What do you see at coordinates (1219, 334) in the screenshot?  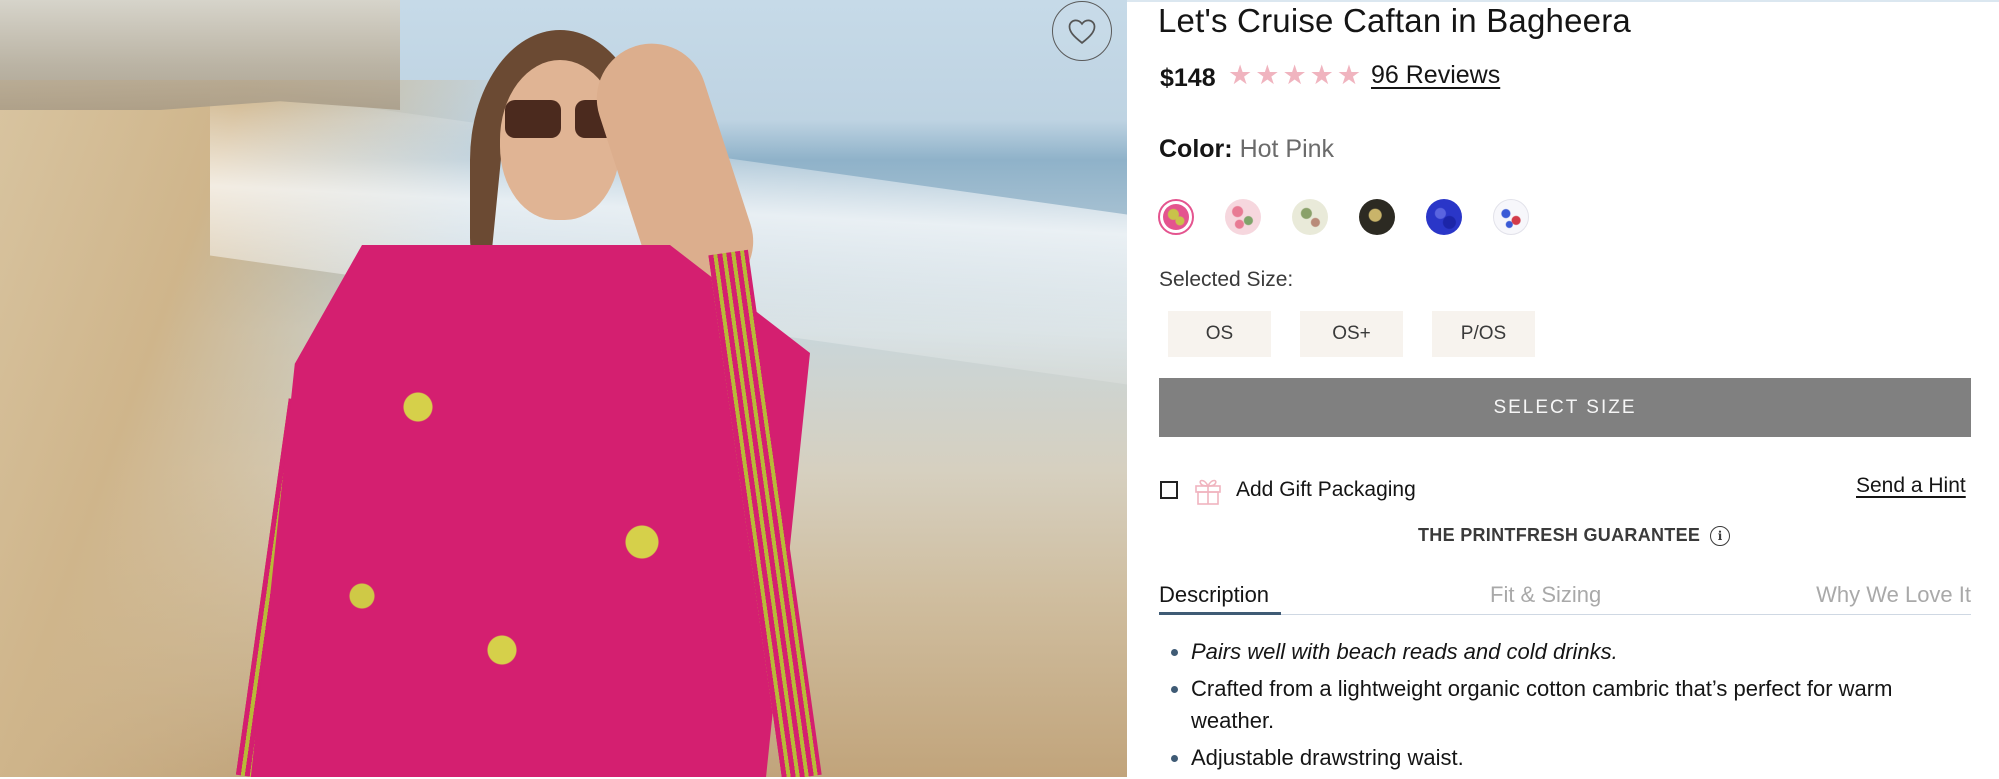 I see `size-option-os: OS` at bounding box center [1219, 334].